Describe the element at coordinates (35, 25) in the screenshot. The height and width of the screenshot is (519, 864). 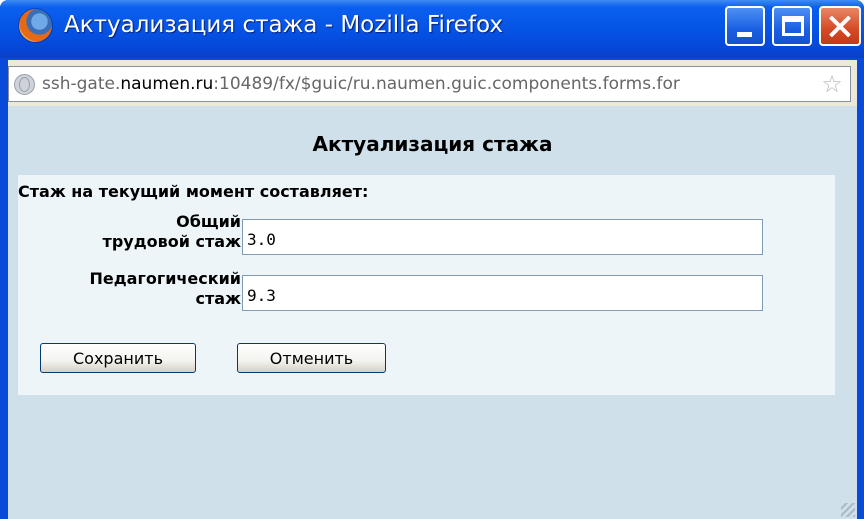
I see `firefox-icon` at that location.